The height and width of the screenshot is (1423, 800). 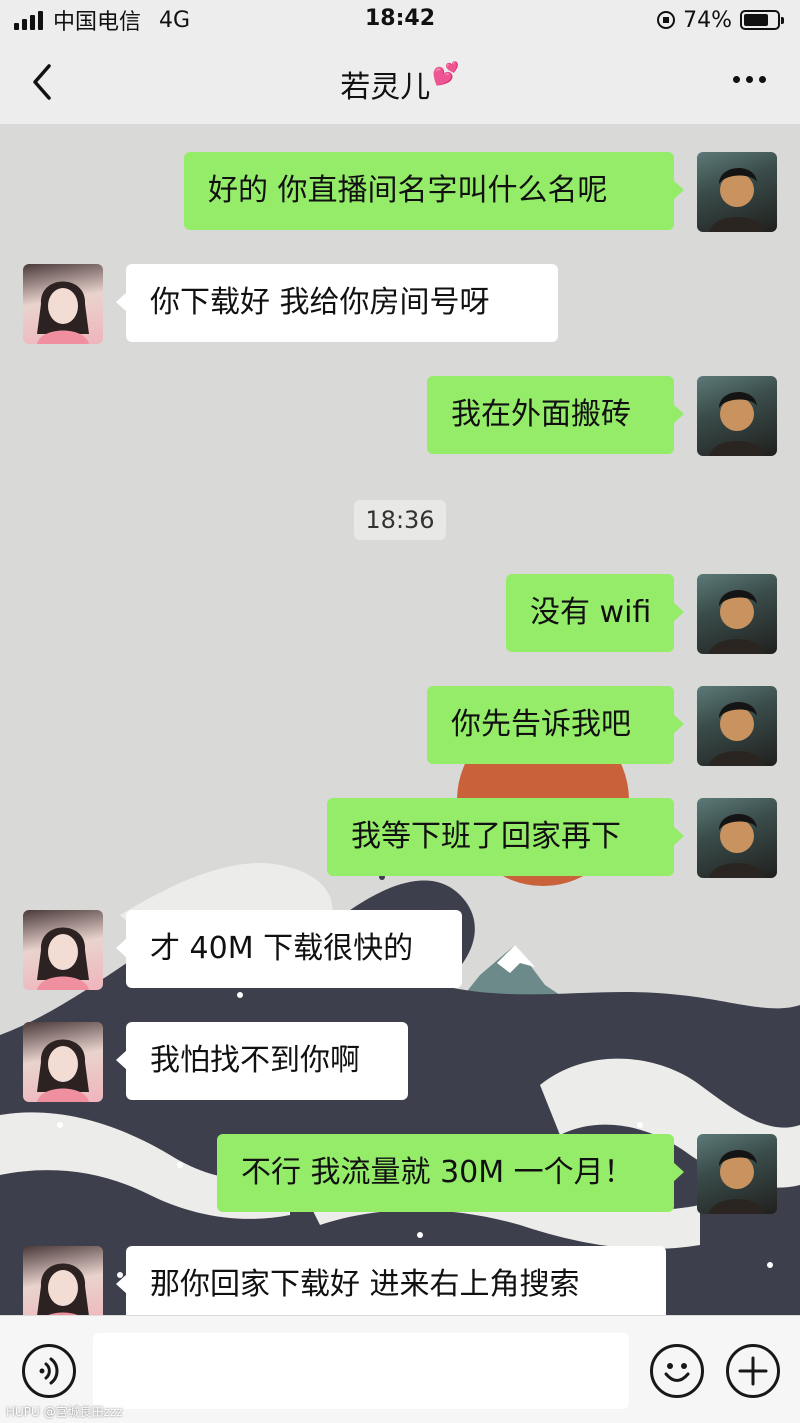 What do you see at coordinates (289, 949) in the screenshot?
I see `received-message-bubble: 才 40M 下载很快的` at bounding box center [289, 949].